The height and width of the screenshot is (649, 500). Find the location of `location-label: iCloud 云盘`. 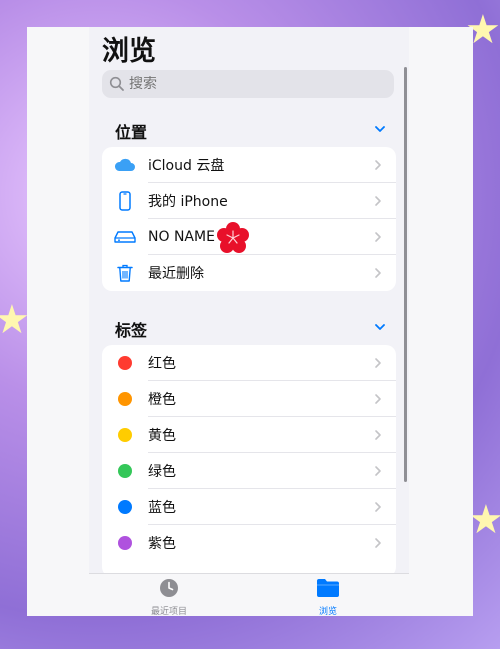

location-label: iCloud 云盘 is located at coordinates (186, 166).